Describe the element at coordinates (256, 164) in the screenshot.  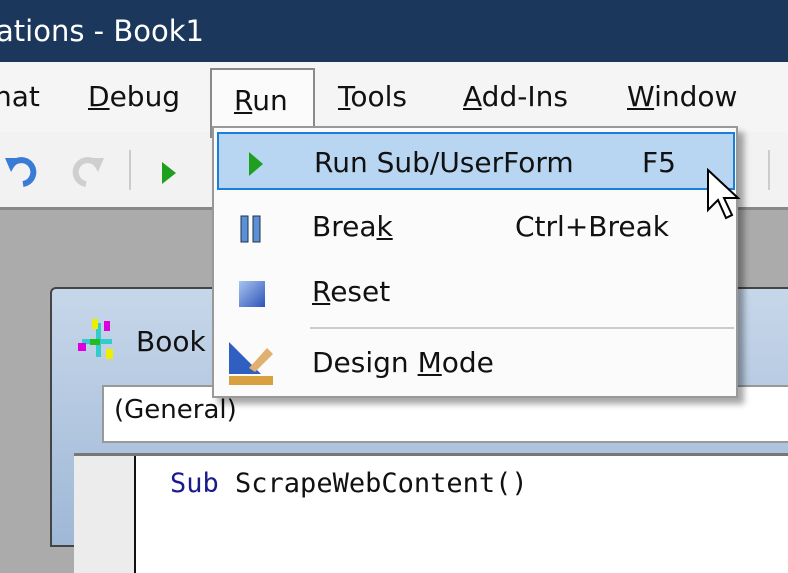
I see `play-icon` at that location.